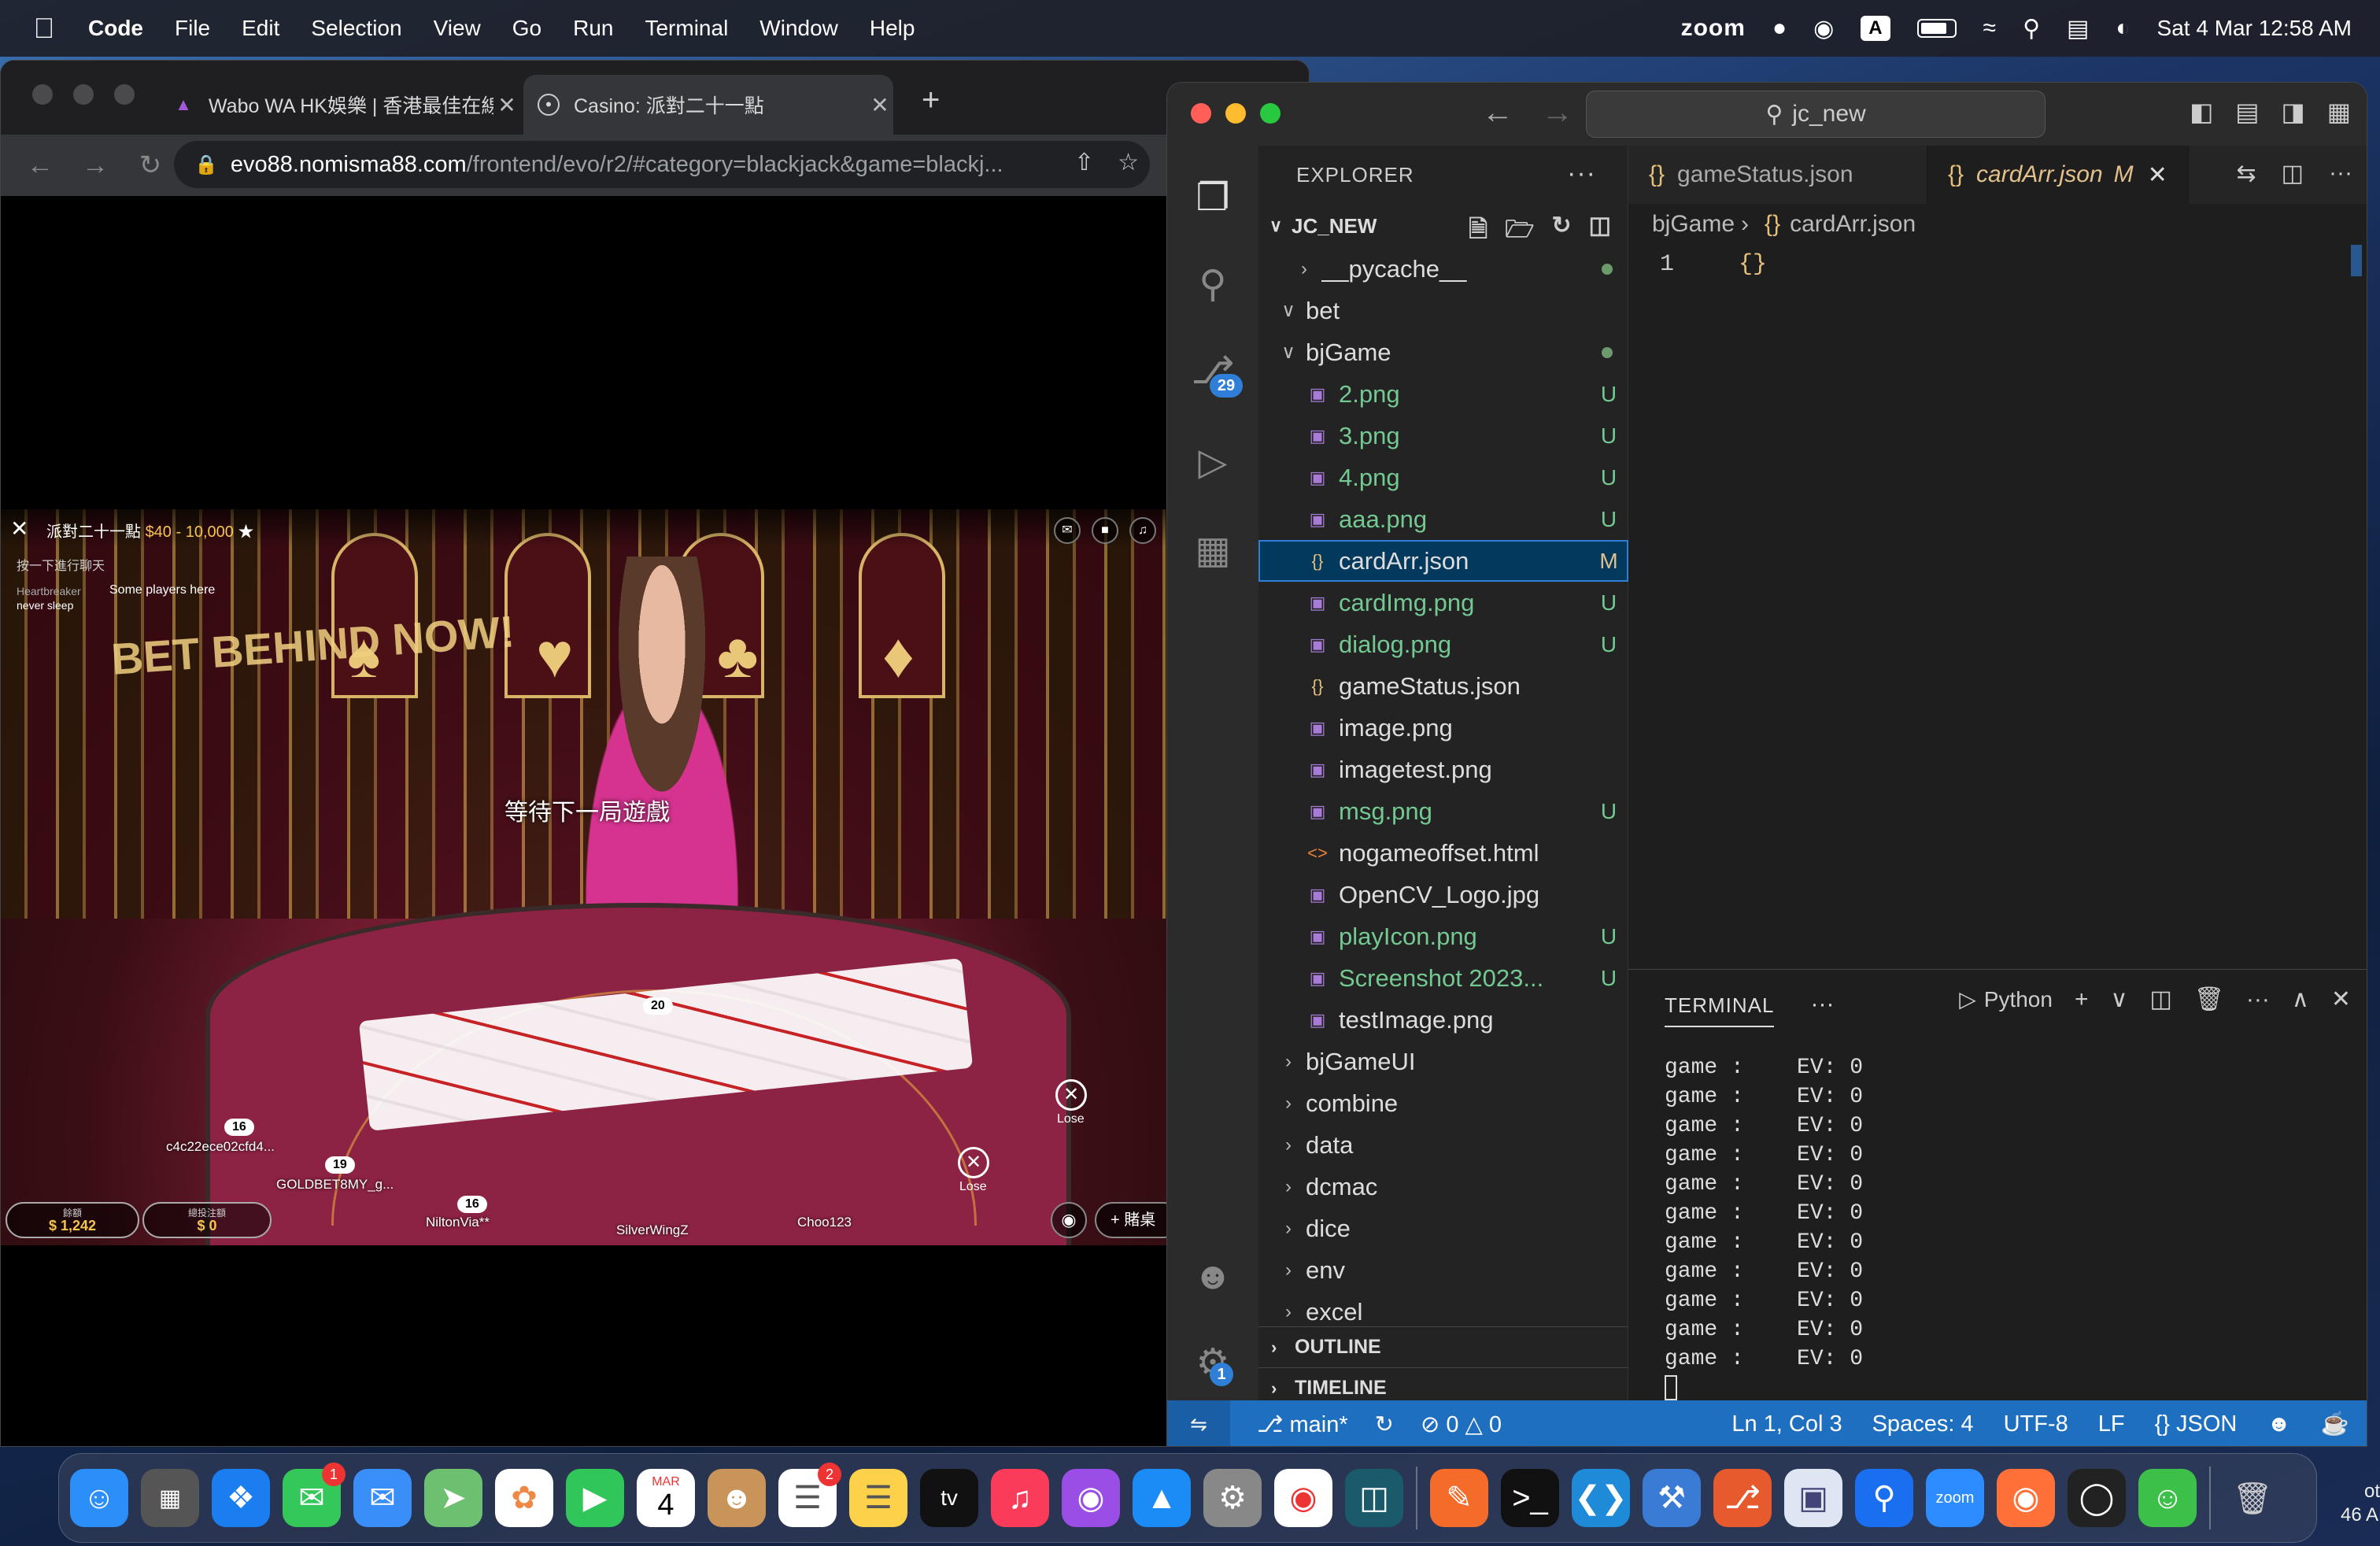 The width and height of the screenshot is (2380, 1546). What do you see at coordinates (2160, 1000) in the screenshot?
I see `split-terminal-icon: ◫` at bounding box center [2160, 1000].